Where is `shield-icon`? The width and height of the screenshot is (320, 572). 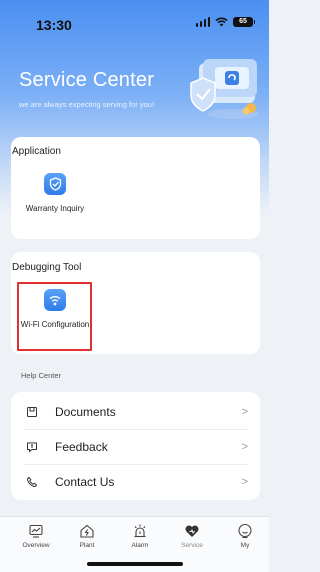 shield-icon is located at coordinates (55, 184).